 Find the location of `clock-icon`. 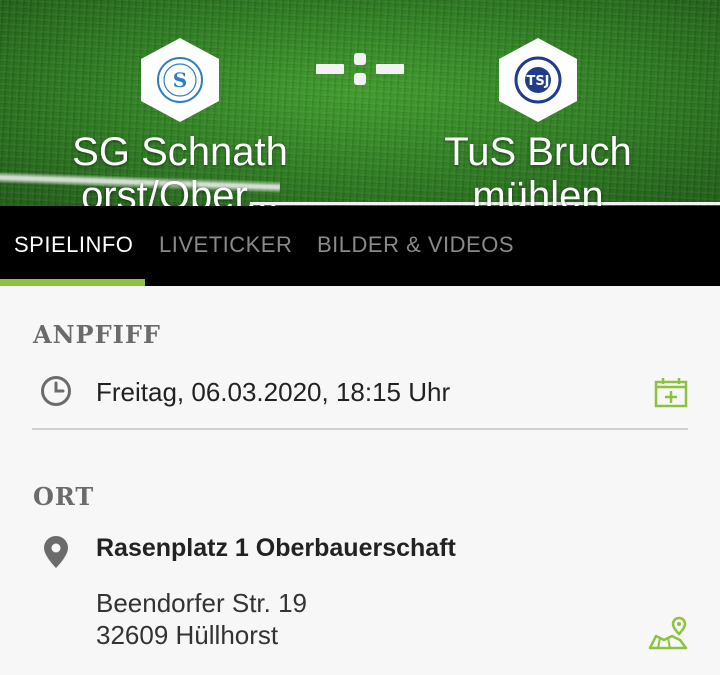

clock-icon is located at coordinates (56, 393).